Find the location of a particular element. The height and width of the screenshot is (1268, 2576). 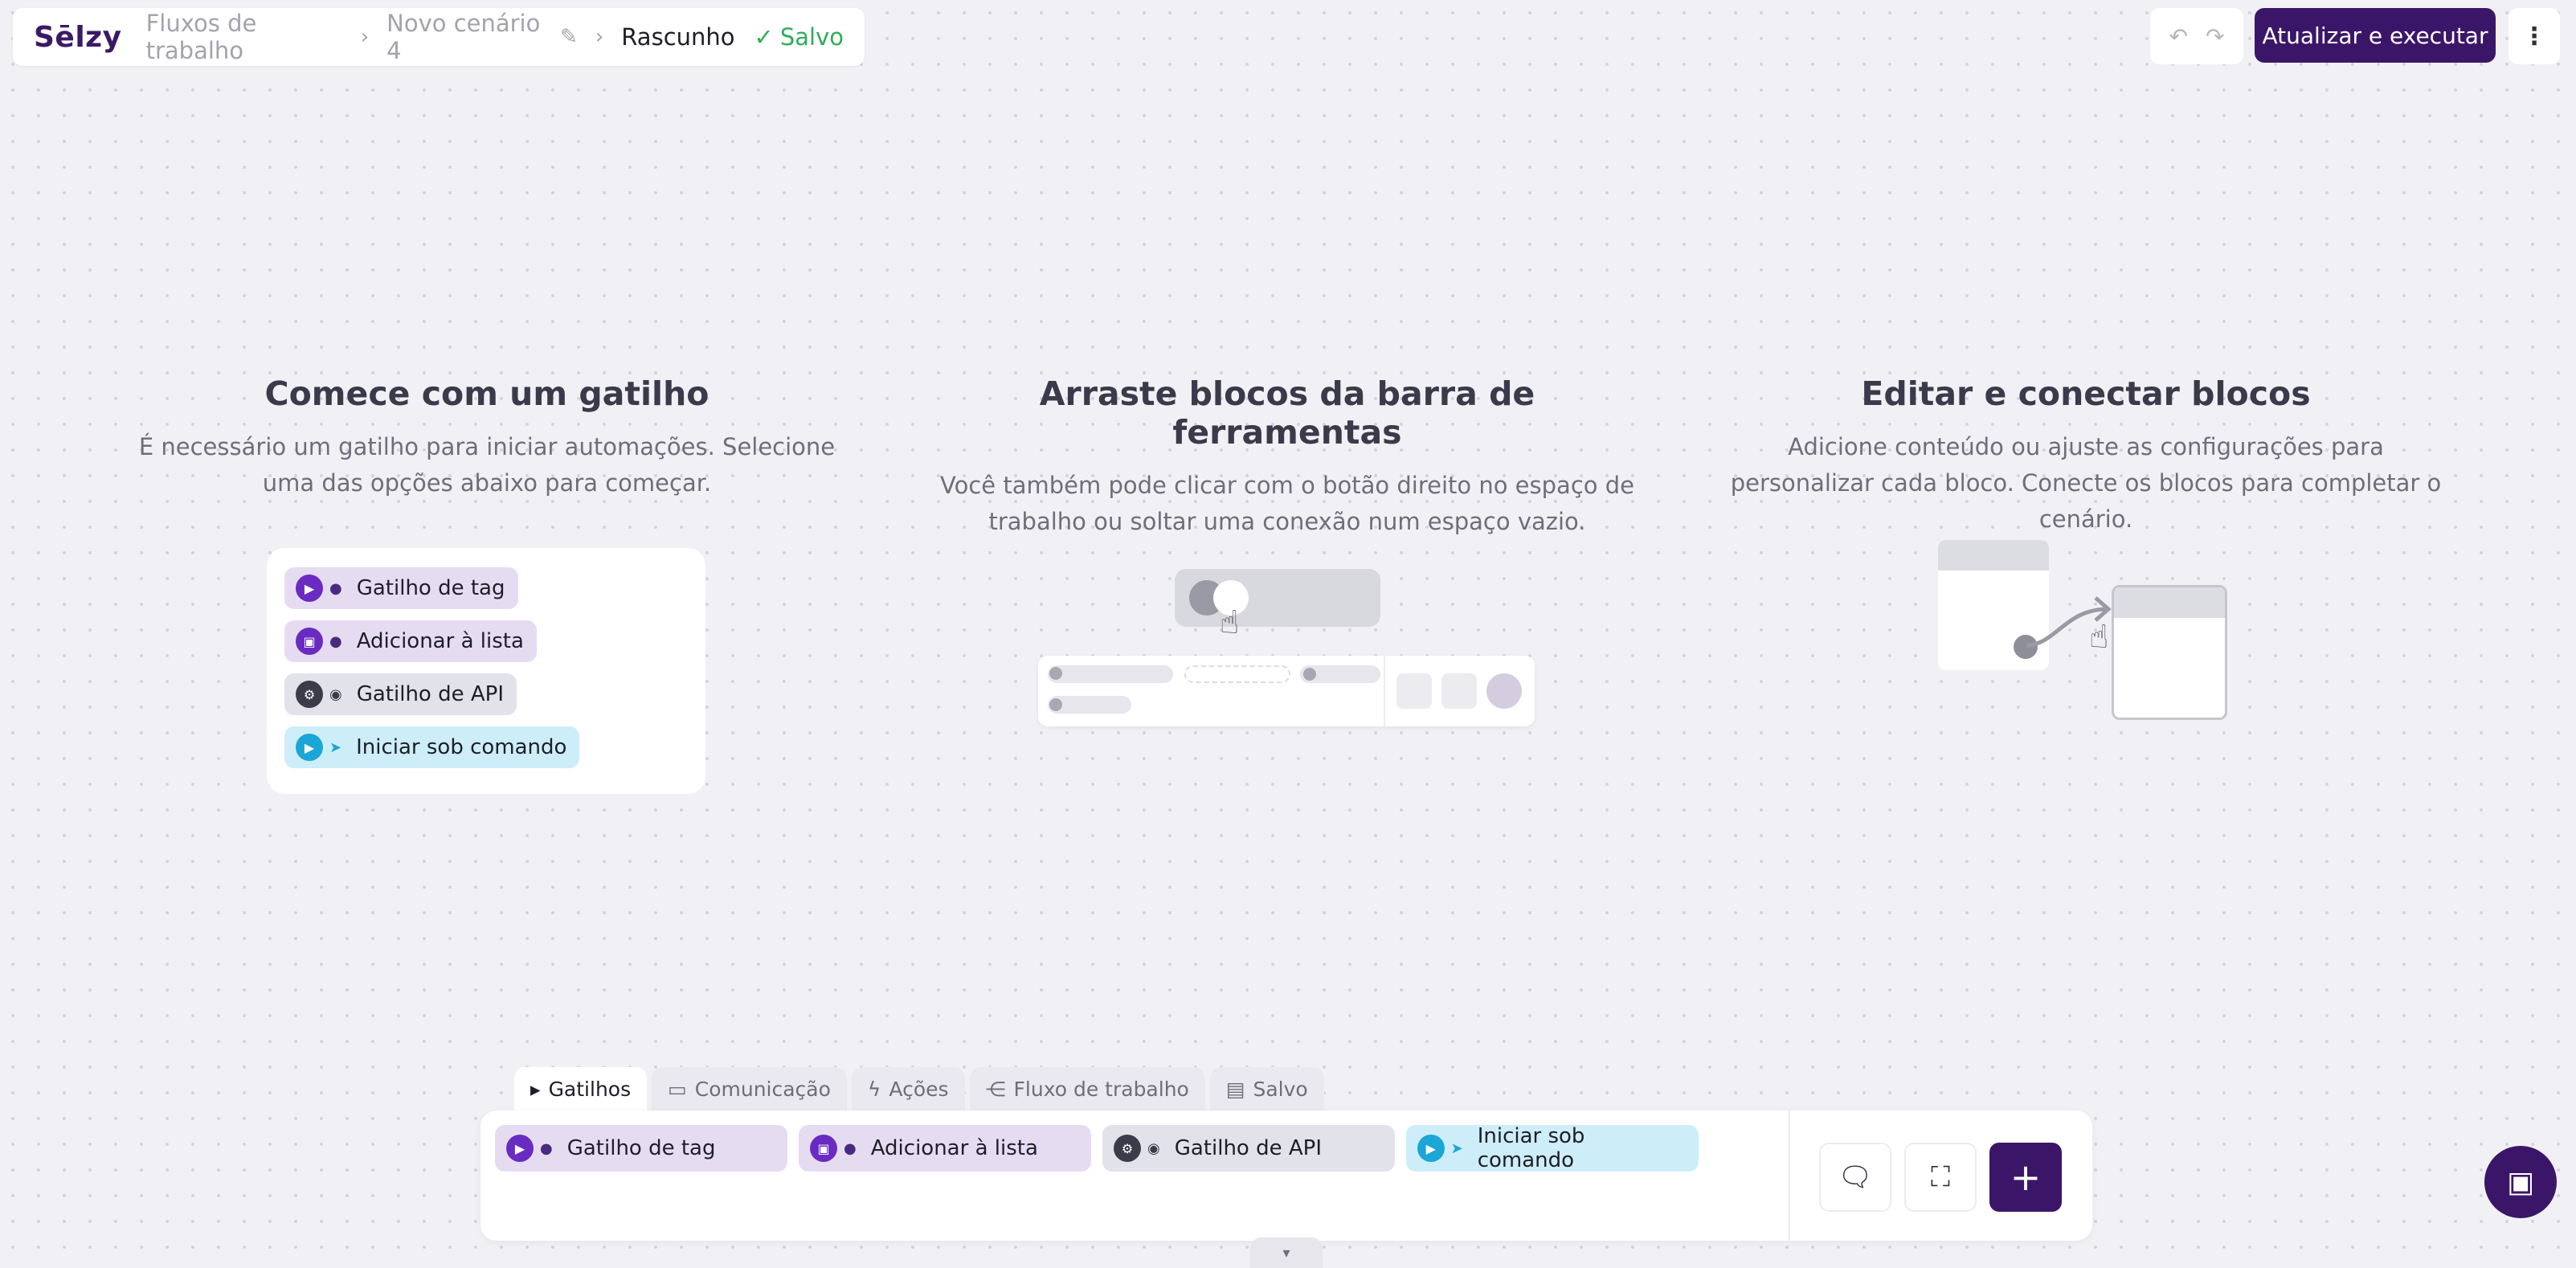

help-chat-button: ▣ is located at coordinates (2521, 1182).